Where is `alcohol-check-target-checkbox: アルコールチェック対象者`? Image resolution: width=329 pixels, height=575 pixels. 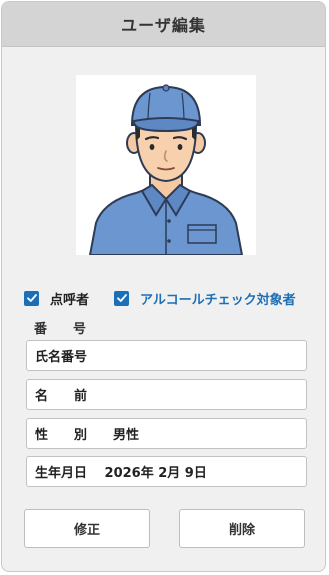 alcohol-check-target-checkbox: アルコールチェック対象者 is located at coordinates (205, 298).